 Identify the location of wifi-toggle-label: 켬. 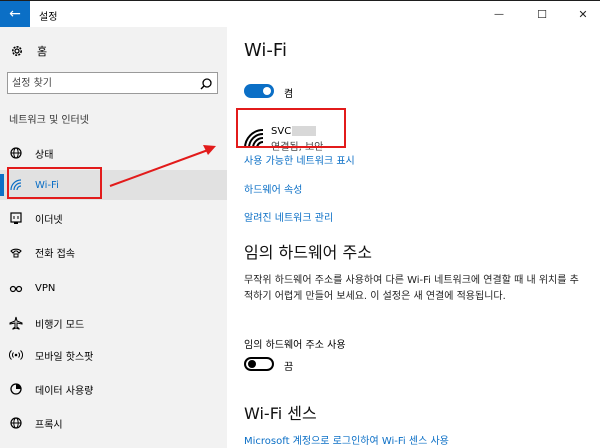
(289, 94).